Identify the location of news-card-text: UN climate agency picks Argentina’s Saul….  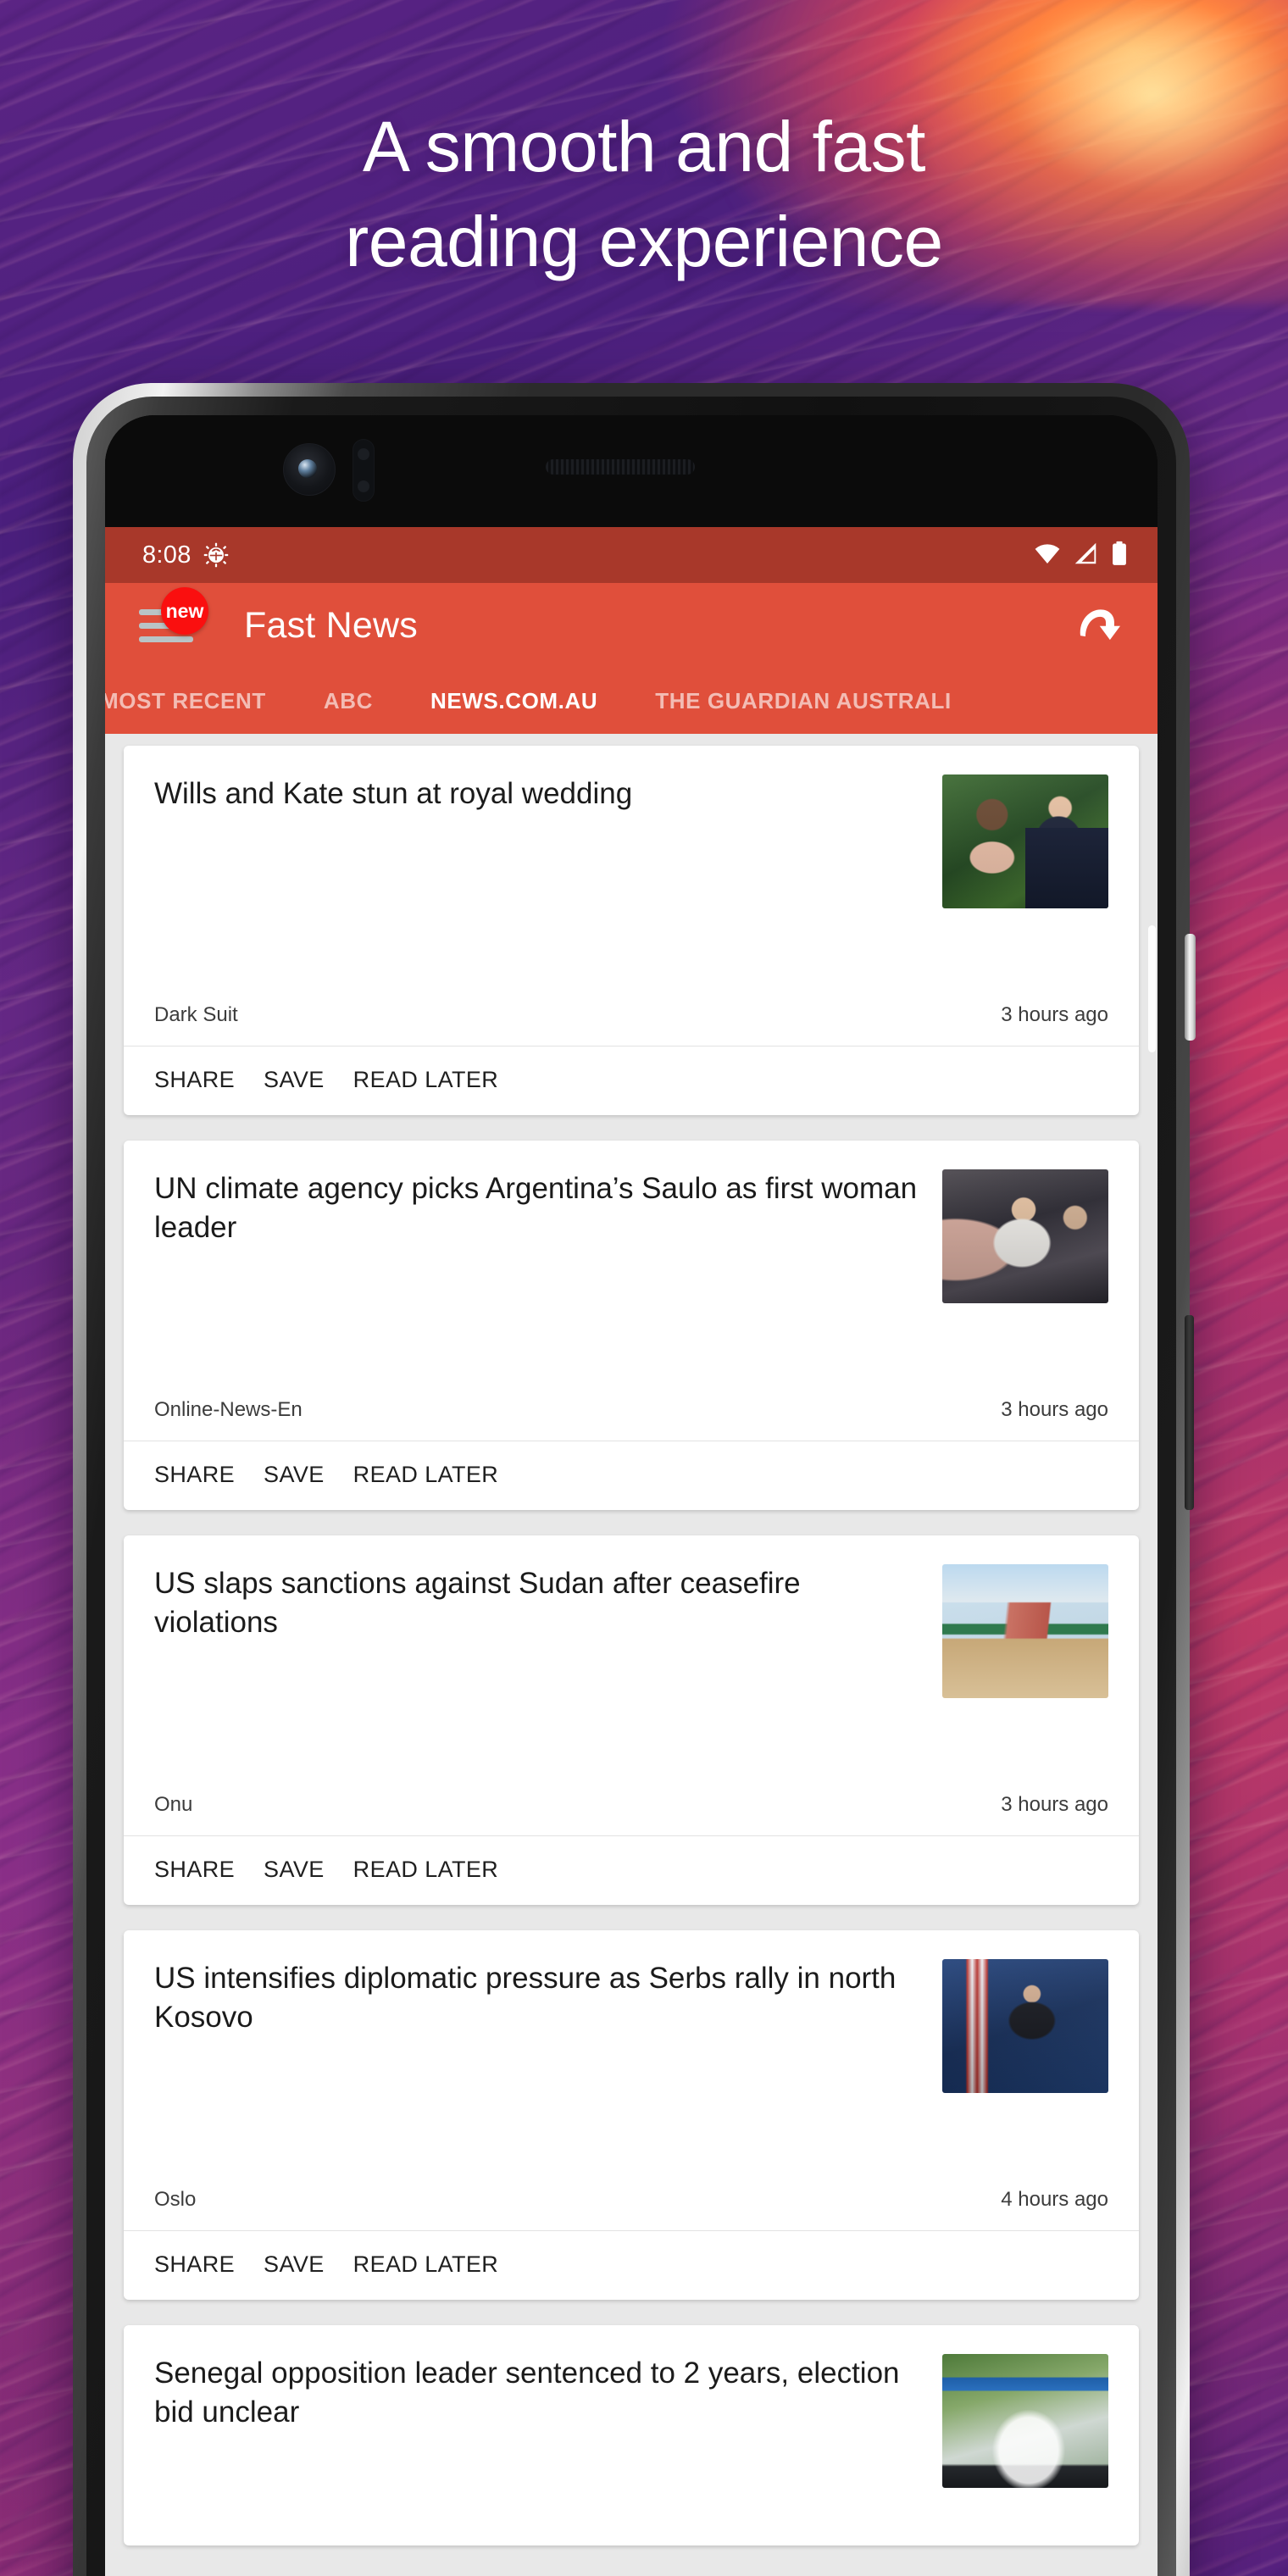
(548, 1265).